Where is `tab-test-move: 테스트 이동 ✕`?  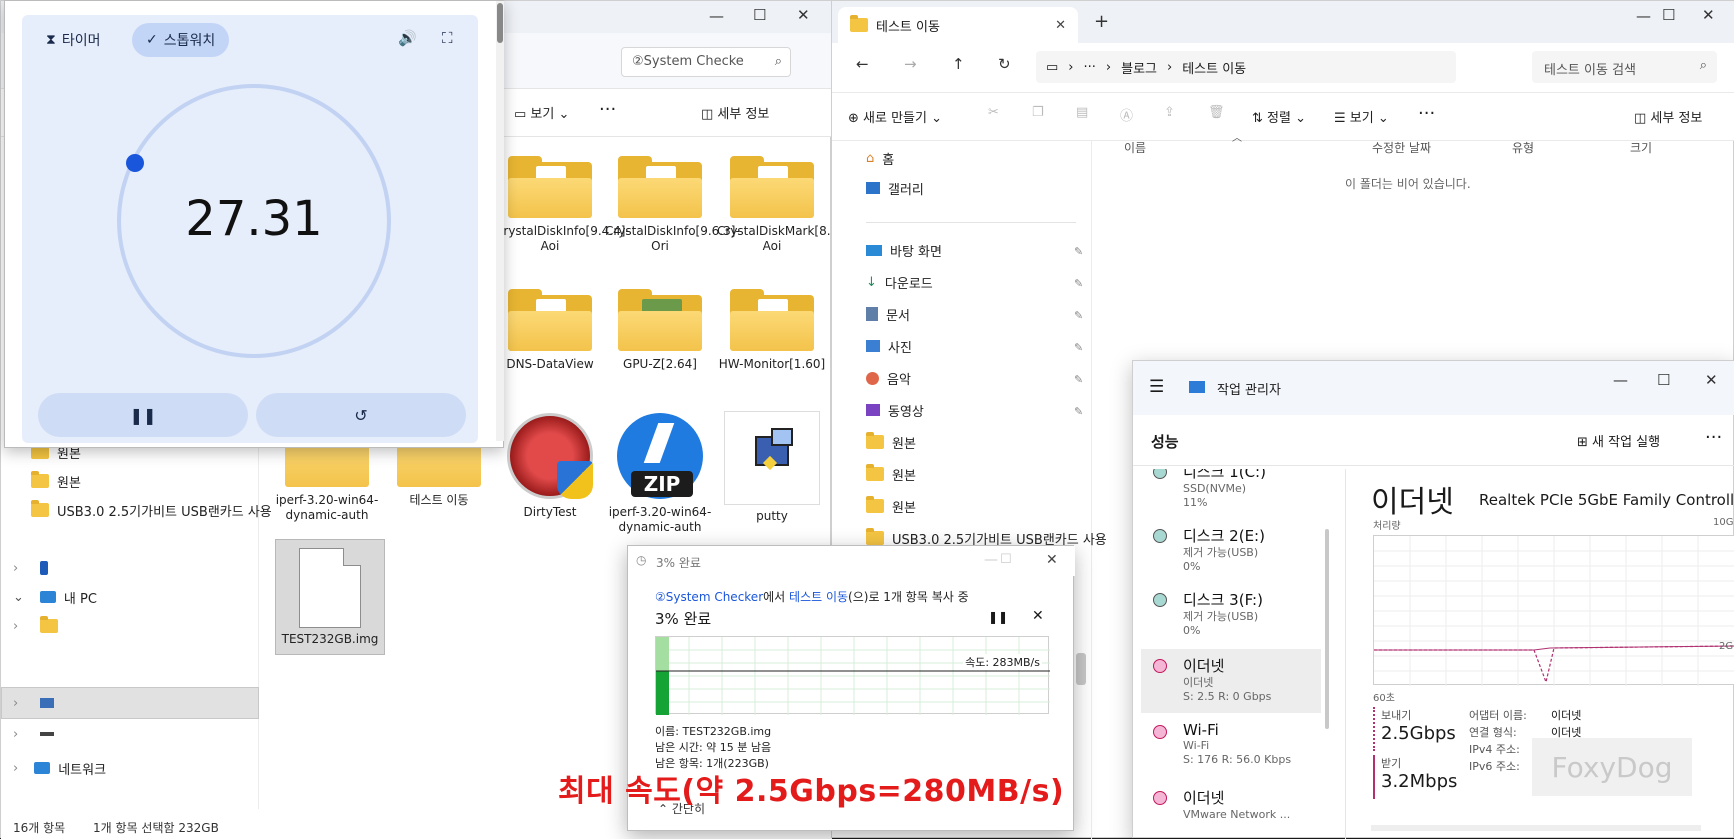
tab-test-move: 테스트 이동 ✕ is located at coordinates (958, 25).